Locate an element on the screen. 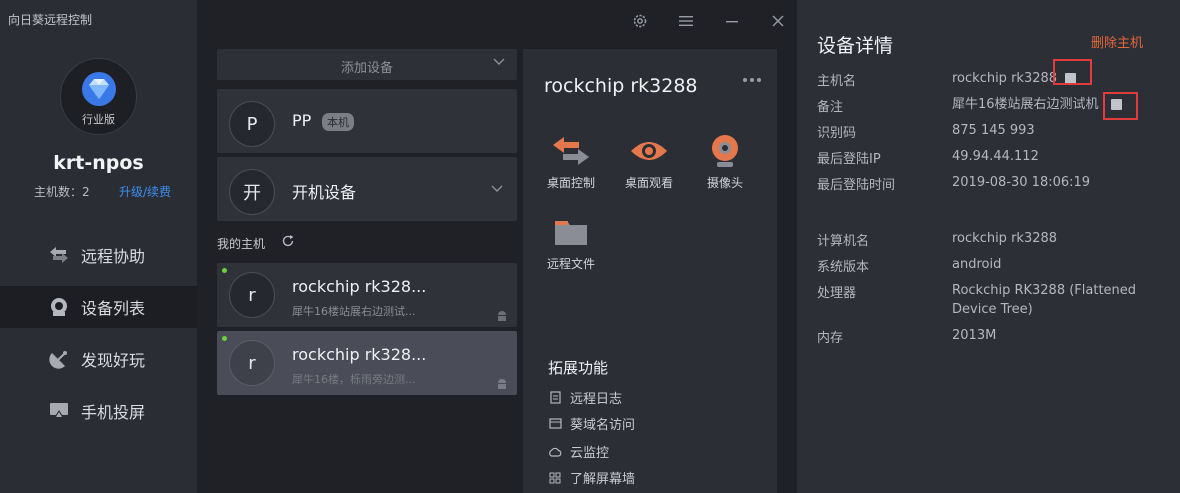 This screenshot has width=1180, height=493. screen-wall-link: 了解屏幕墙 is located at coordinates (591, 477).